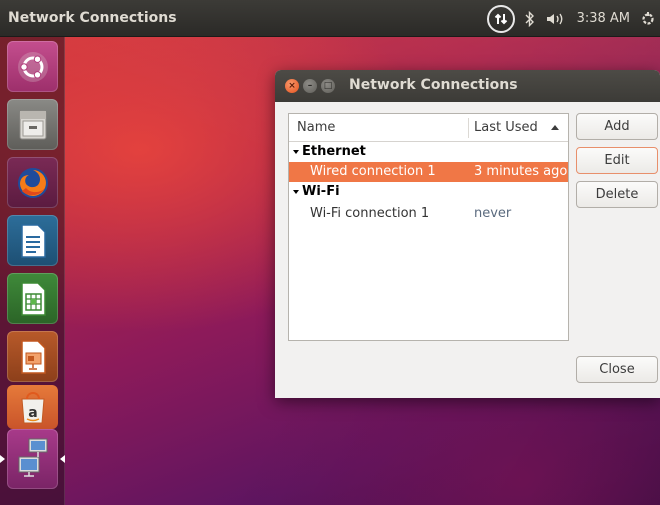  I want to click on connection-row-wifi-1: Wi-Fi connection 1 never, so click(428, 214).